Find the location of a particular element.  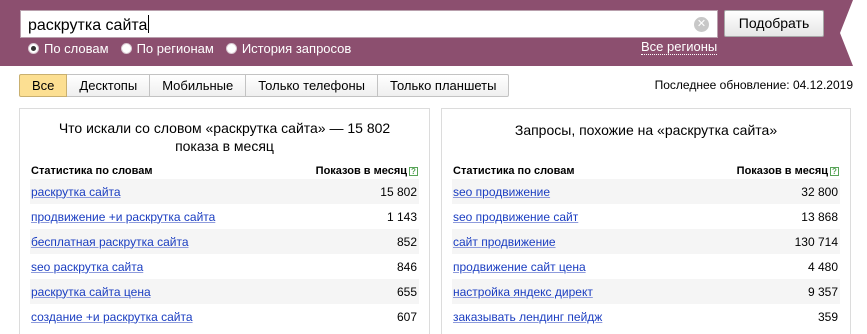

keyword-link: раскрутка сайта is located at coordinates (76, 192).